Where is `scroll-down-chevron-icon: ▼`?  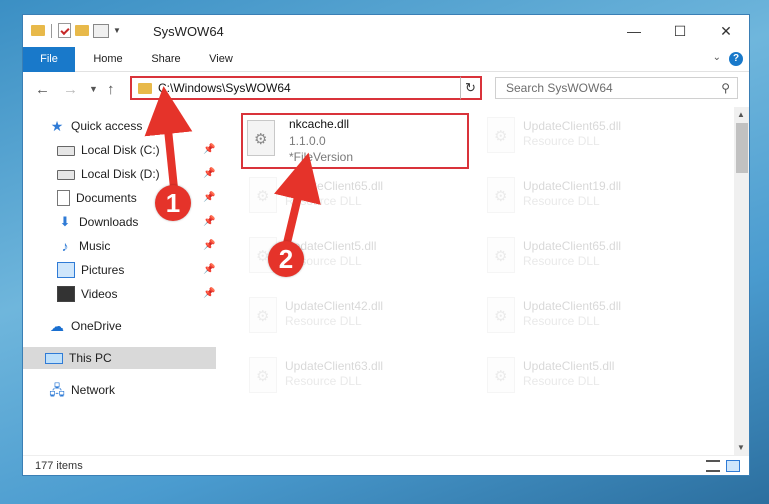
scroll-down-chevron-icon: ▼ is located at coordinates (741, 447).